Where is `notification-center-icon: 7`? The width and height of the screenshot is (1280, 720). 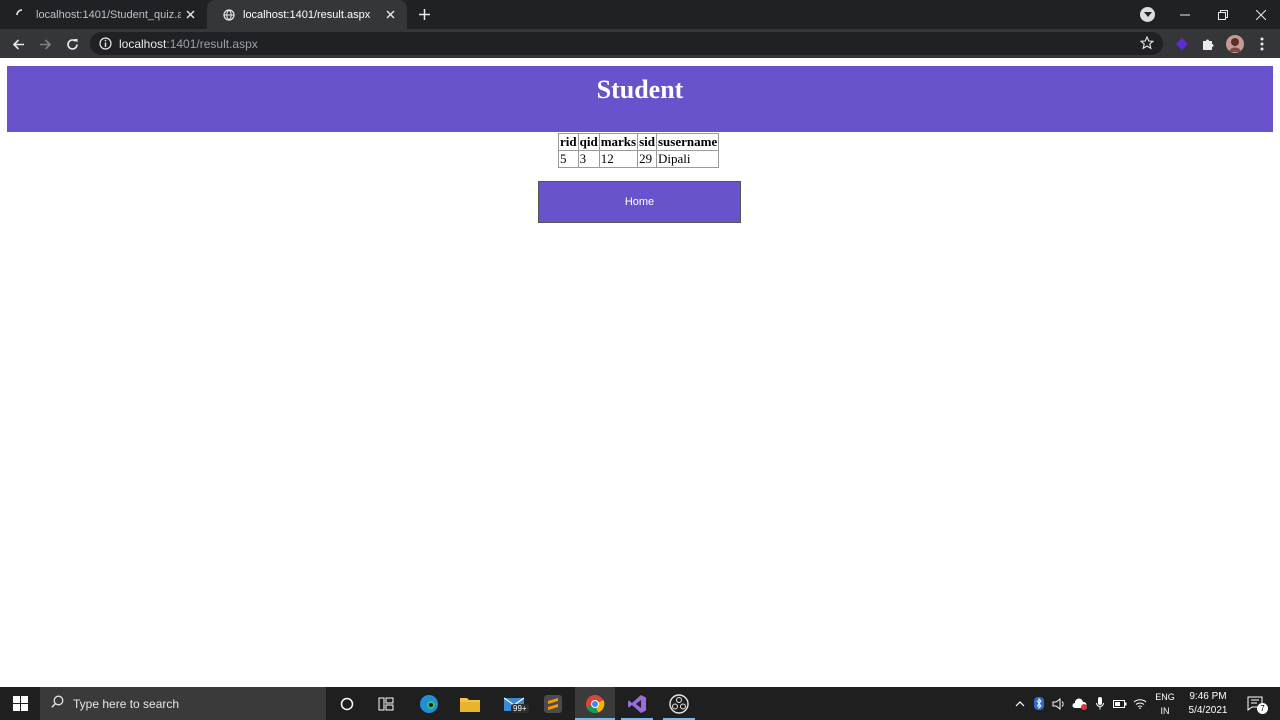 notification-center-icon: 7 is located at coordinates (1255, 703).